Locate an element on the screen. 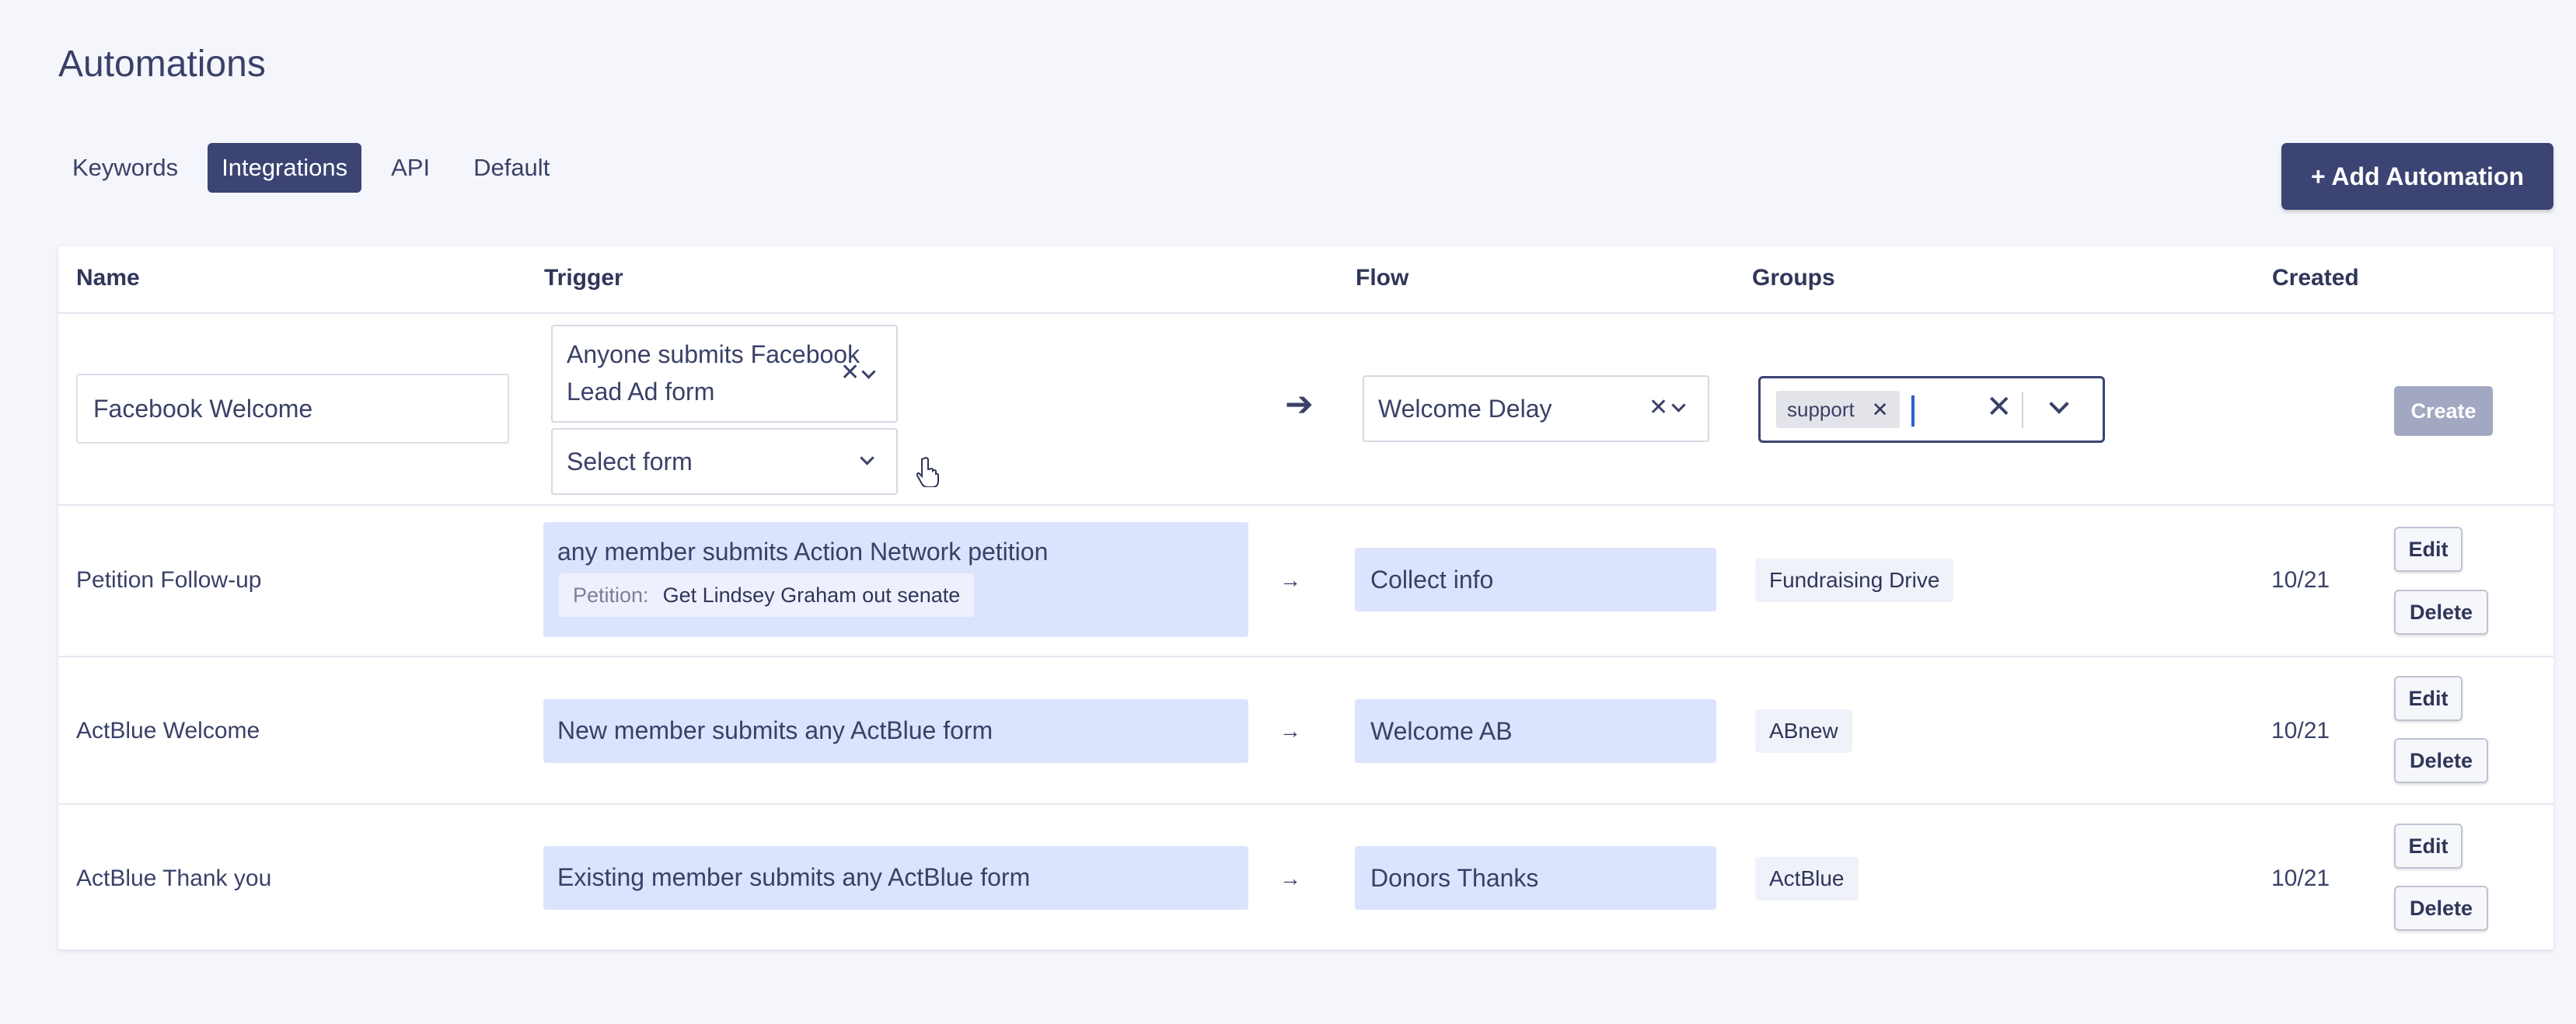 Image resolution: width=2576 pixels, height=1024 pixels. group-badge: Fundraising Drive is located at coordinates (1855, 580).